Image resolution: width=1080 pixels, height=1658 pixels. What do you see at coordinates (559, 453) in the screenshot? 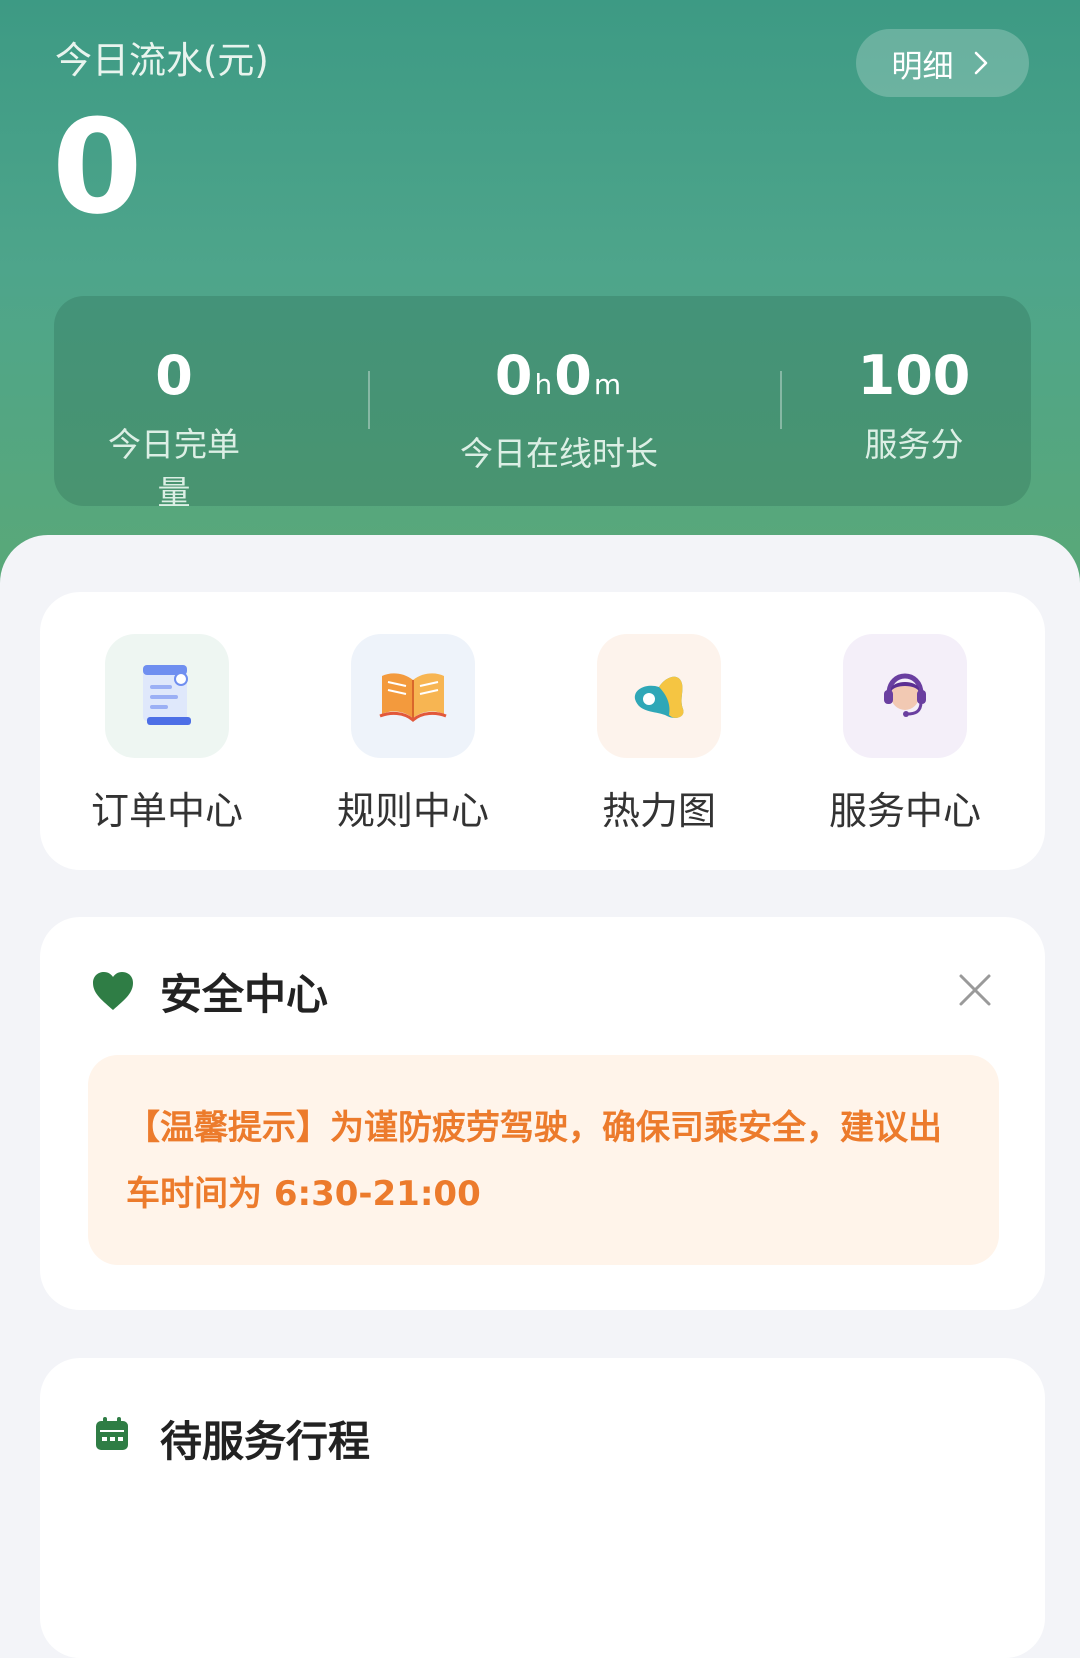
I see `stat-online-label: 今日在线时长` at bounding box center [559, 453].